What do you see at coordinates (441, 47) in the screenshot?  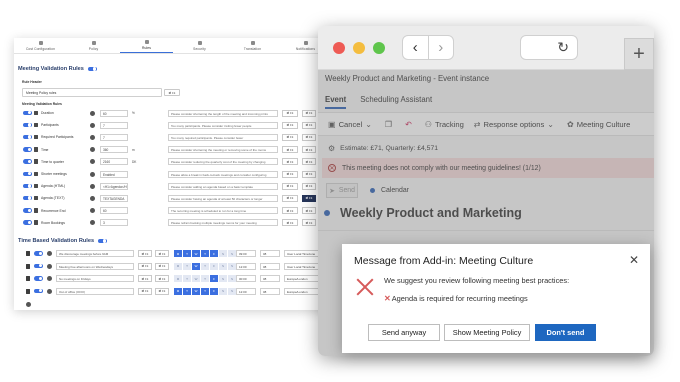 I see `forward-button: ›` at bounding box center [441, 47].